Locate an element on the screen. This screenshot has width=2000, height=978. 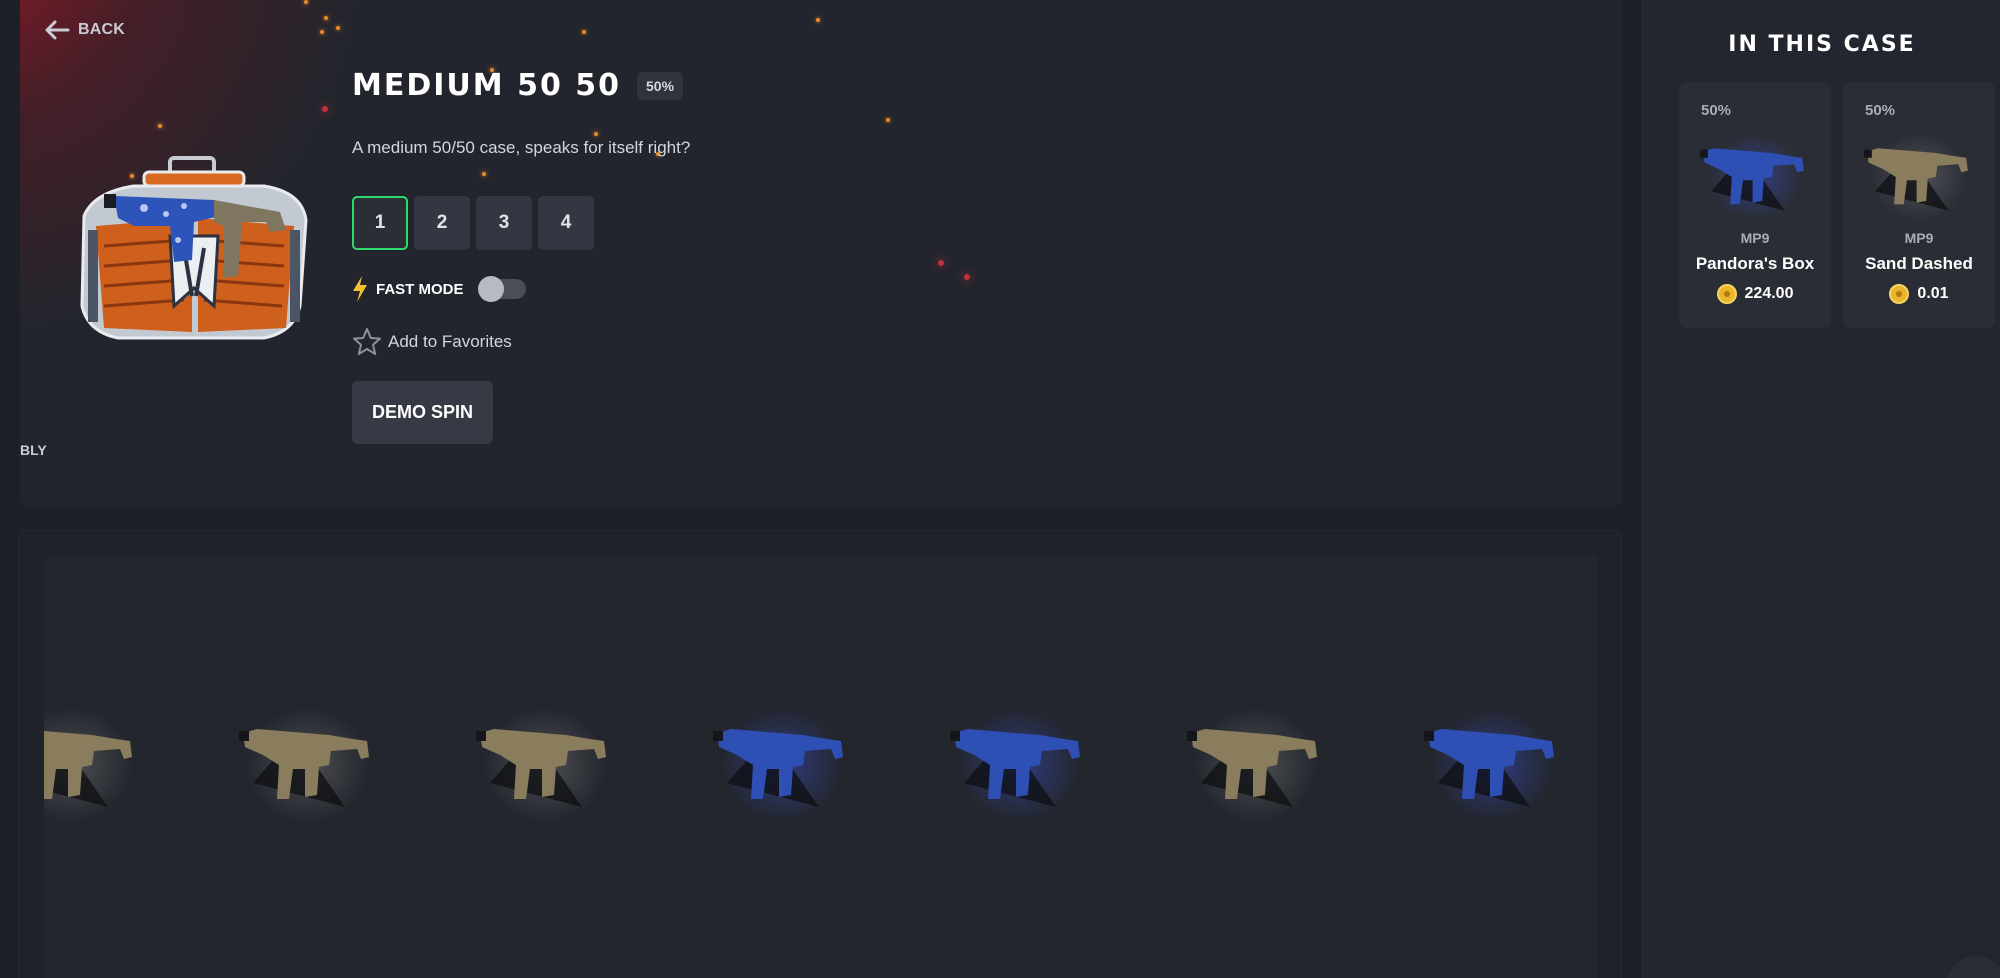
back-button: BACK is located at coordinates (84, 30).